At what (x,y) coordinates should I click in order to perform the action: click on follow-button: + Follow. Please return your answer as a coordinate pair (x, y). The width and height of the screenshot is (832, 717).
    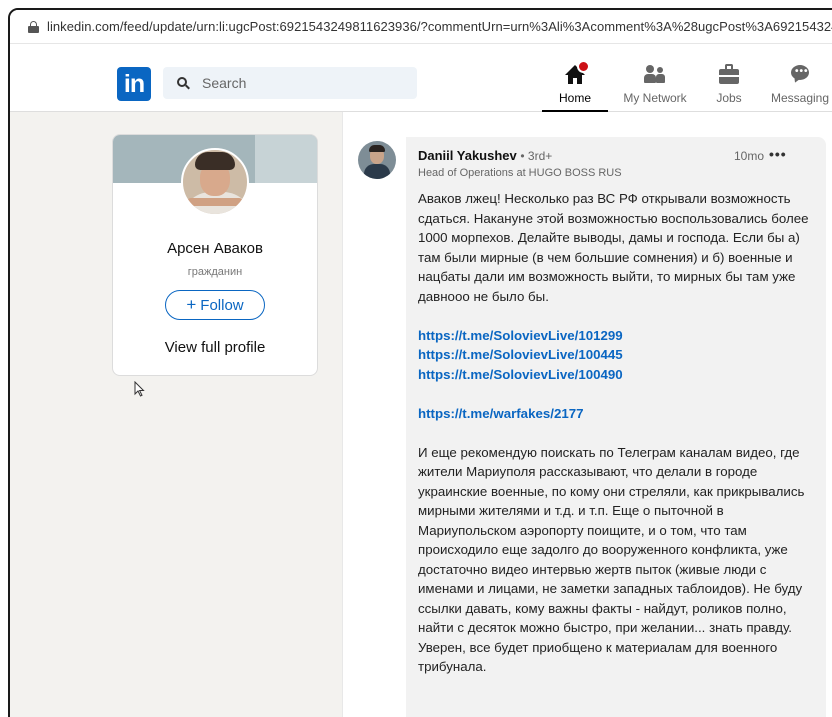
    Looking at the image, I should click on (215, 305).